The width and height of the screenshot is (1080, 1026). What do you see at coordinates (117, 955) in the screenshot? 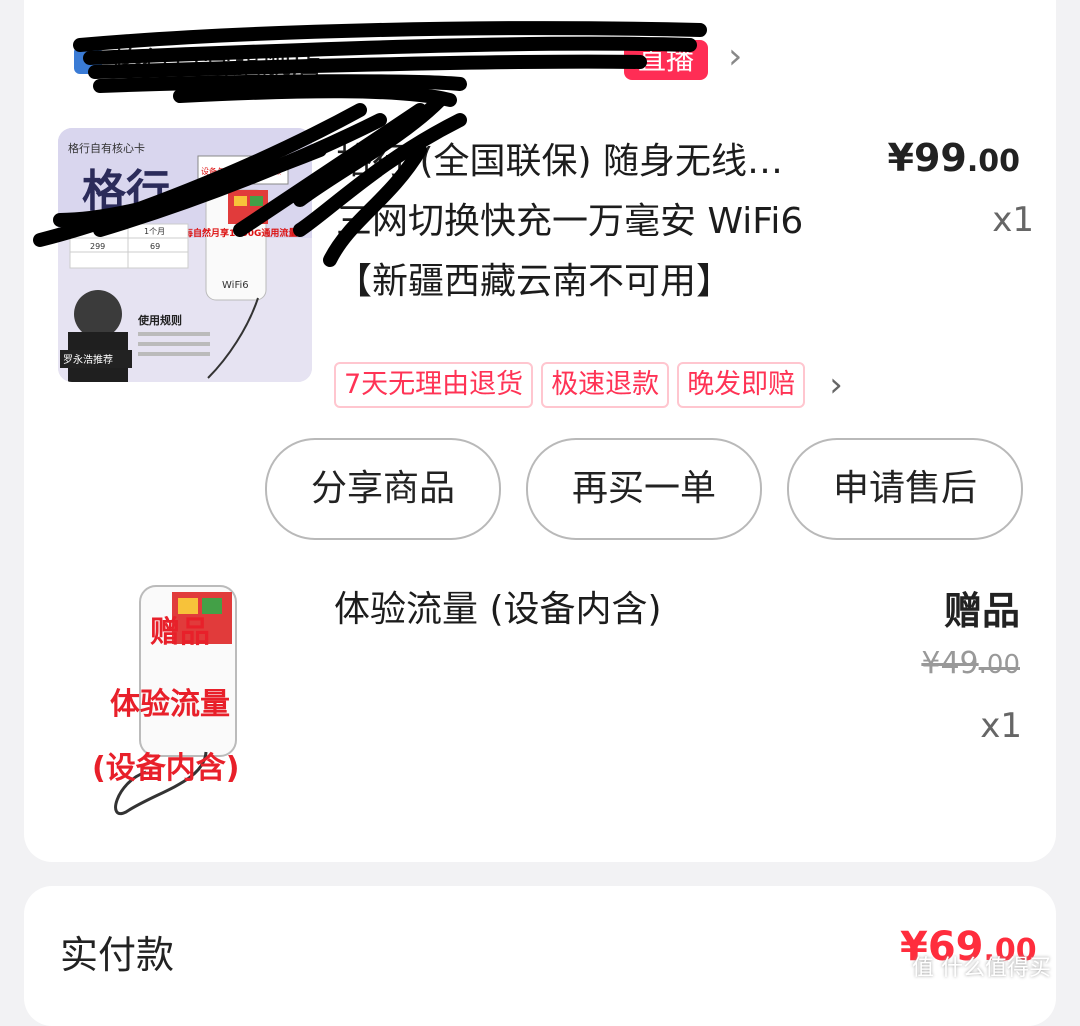
I see `payment-label: 实付款` at bounding box center [117, 955].